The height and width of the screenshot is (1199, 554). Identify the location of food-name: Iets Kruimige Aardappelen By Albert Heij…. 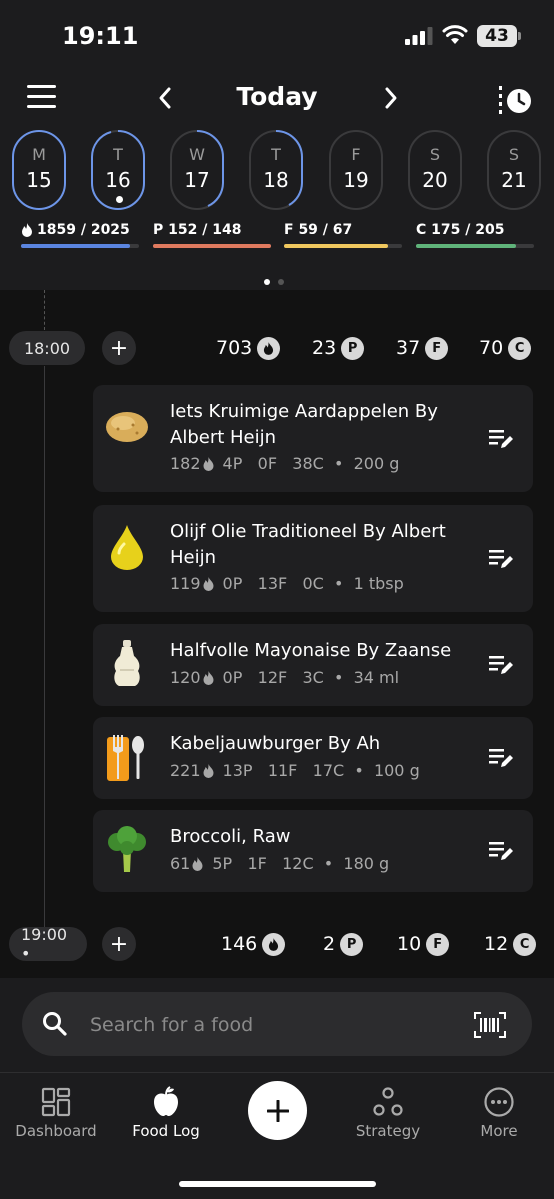
(304, 424).